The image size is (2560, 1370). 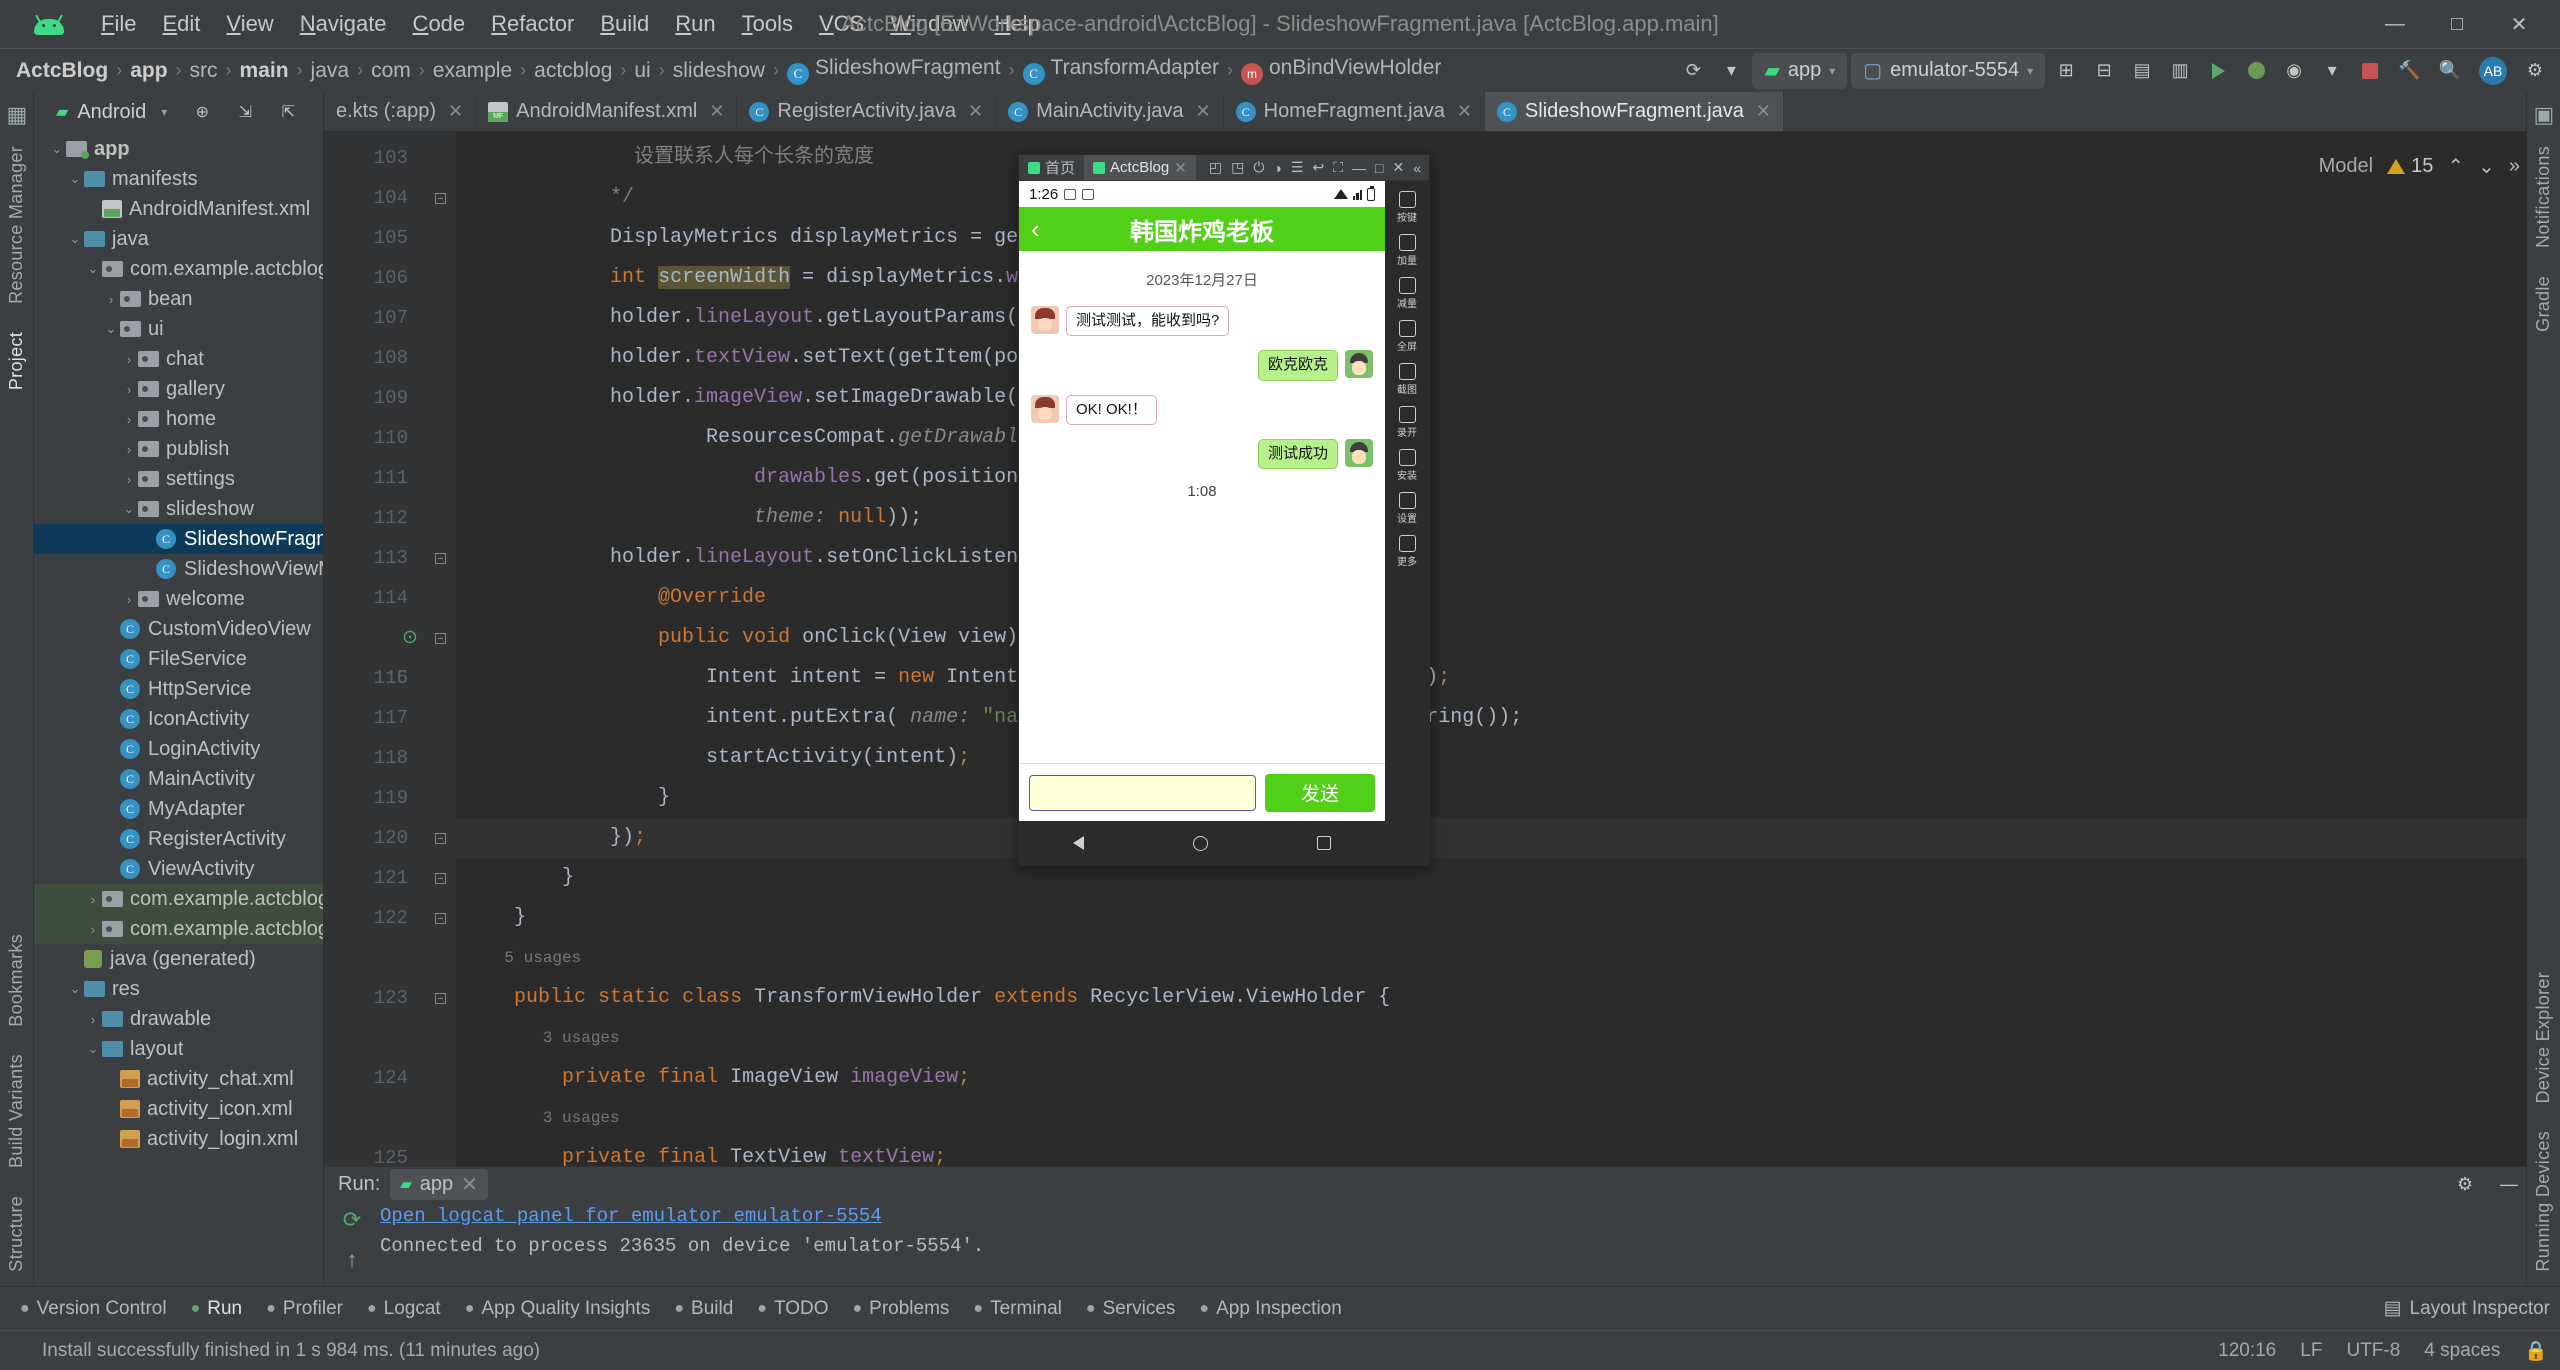 I want to click on tree-node: › chat, so click(x=178, y=359).